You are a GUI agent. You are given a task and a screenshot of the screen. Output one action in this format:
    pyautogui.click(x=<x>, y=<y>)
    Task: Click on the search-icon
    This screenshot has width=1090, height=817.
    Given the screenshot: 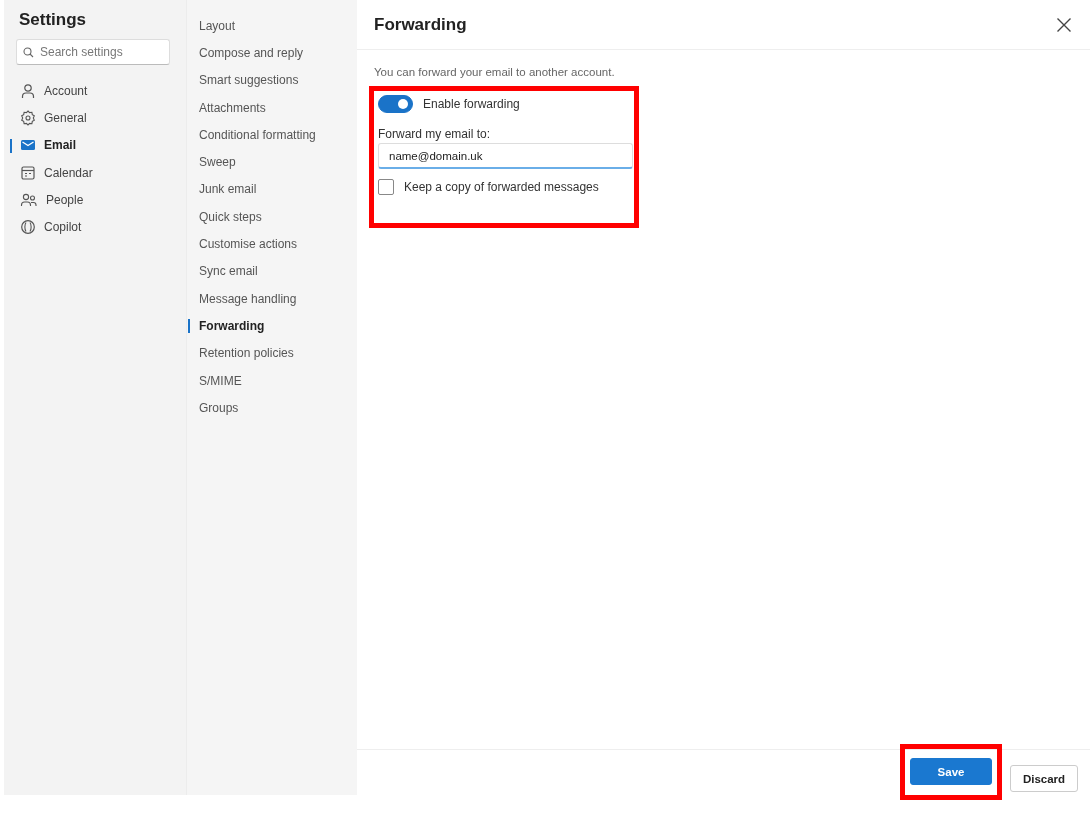 What is the action you would take?
    pyautogui.click(x=28, y=52)
    